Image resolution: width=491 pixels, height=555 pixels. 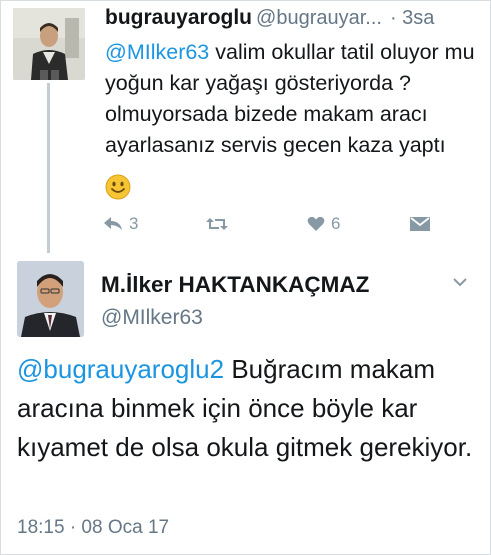 I want to click on reply-tweet-header: bugrauyaroglu @bugrauyar... · 3sa, so click(x=295, y=20).